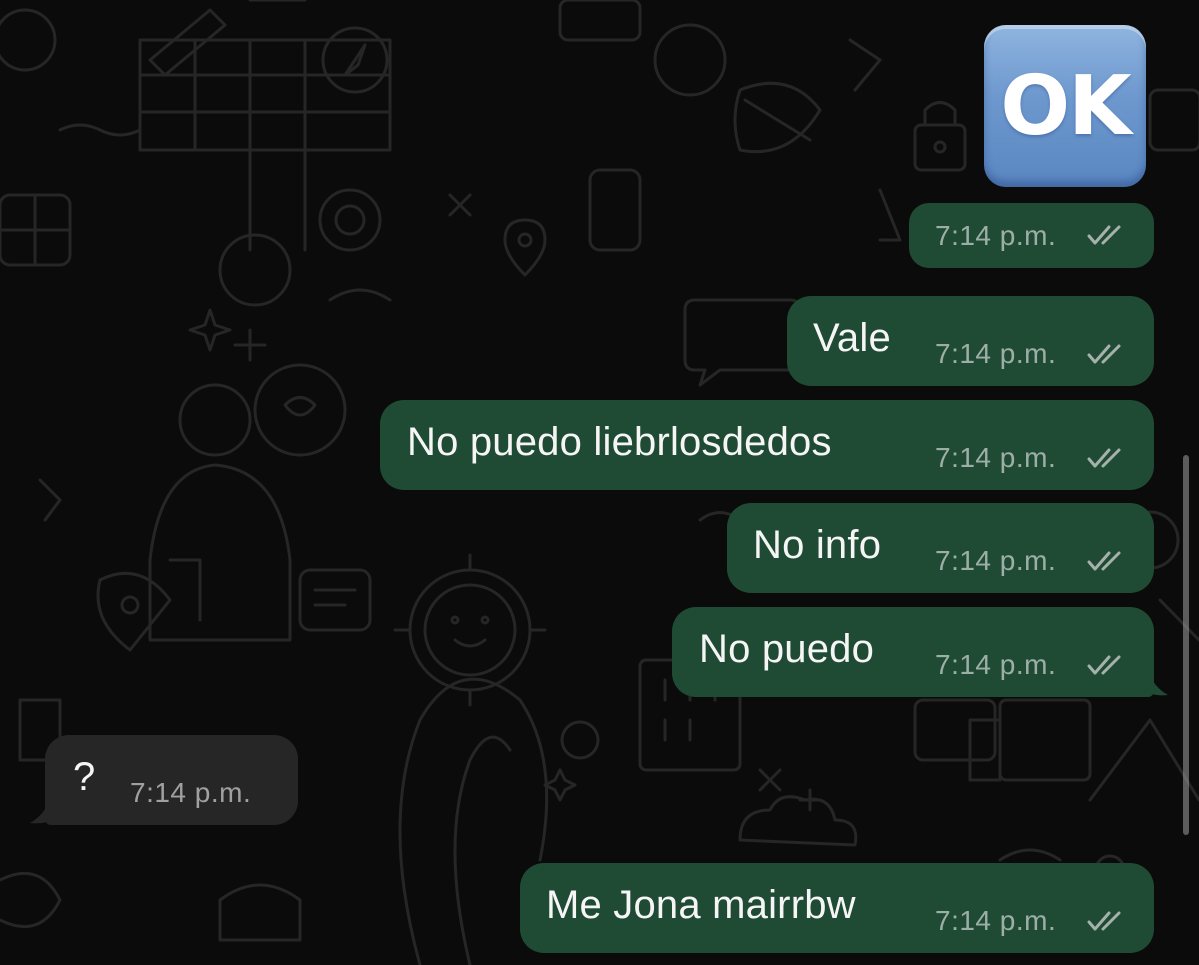 This screenshot has height=965, width=1199. I want to click on message-text: Me Jona mairrbw, so click(701, 905).